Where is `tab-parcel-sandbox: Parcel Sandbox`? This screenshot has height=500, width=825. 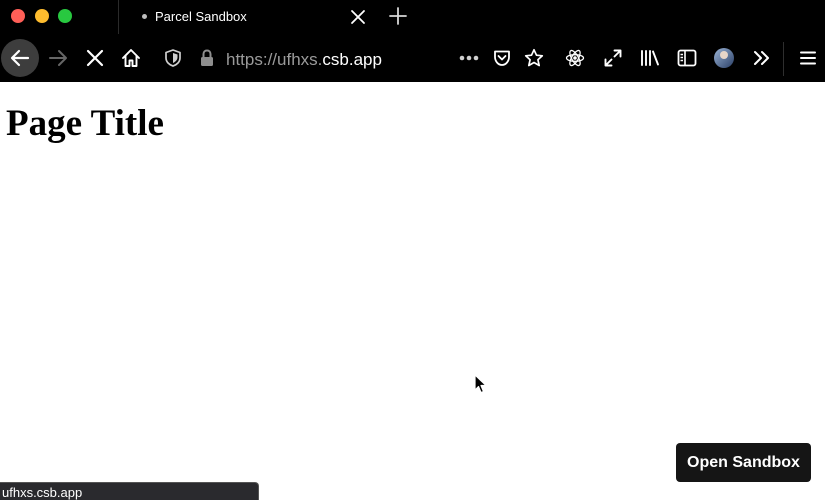
tab-parcel-sandbox: Parcel Sandbox is located at coordinates (248, 17).